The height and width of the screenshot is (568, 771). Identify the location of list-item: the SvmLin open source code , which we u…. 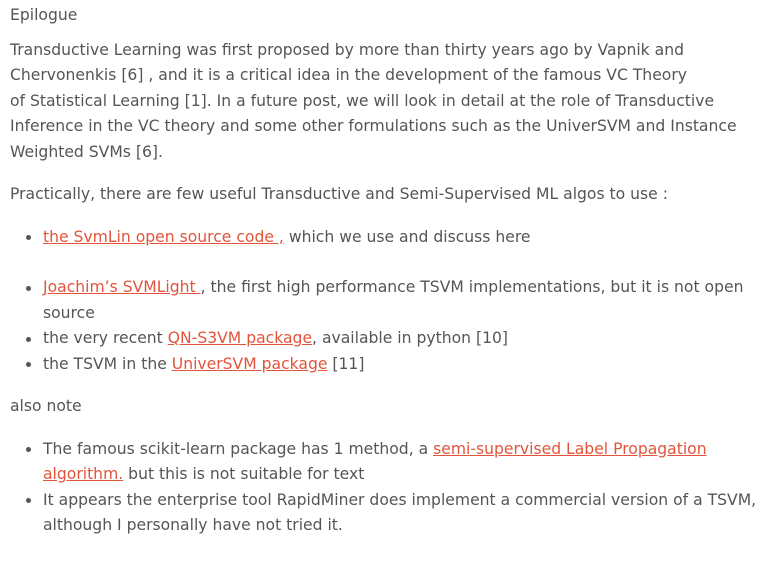
(390, 238).